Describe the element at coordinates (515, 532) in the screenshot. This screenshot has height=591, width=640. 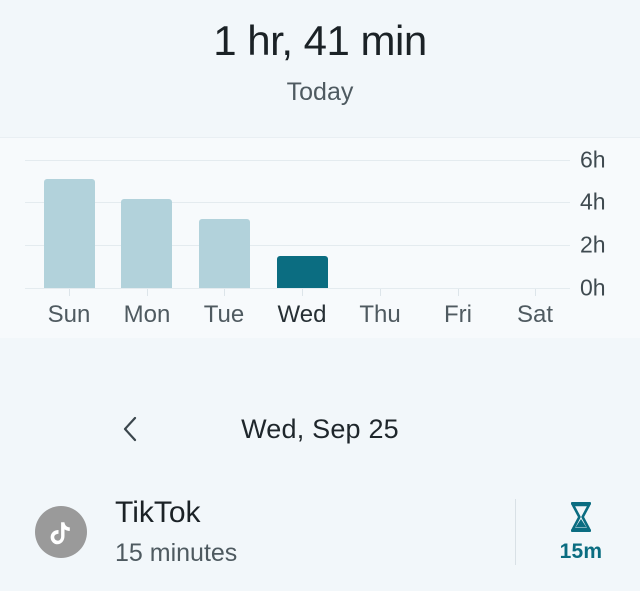
I see `row-divider` at that location.